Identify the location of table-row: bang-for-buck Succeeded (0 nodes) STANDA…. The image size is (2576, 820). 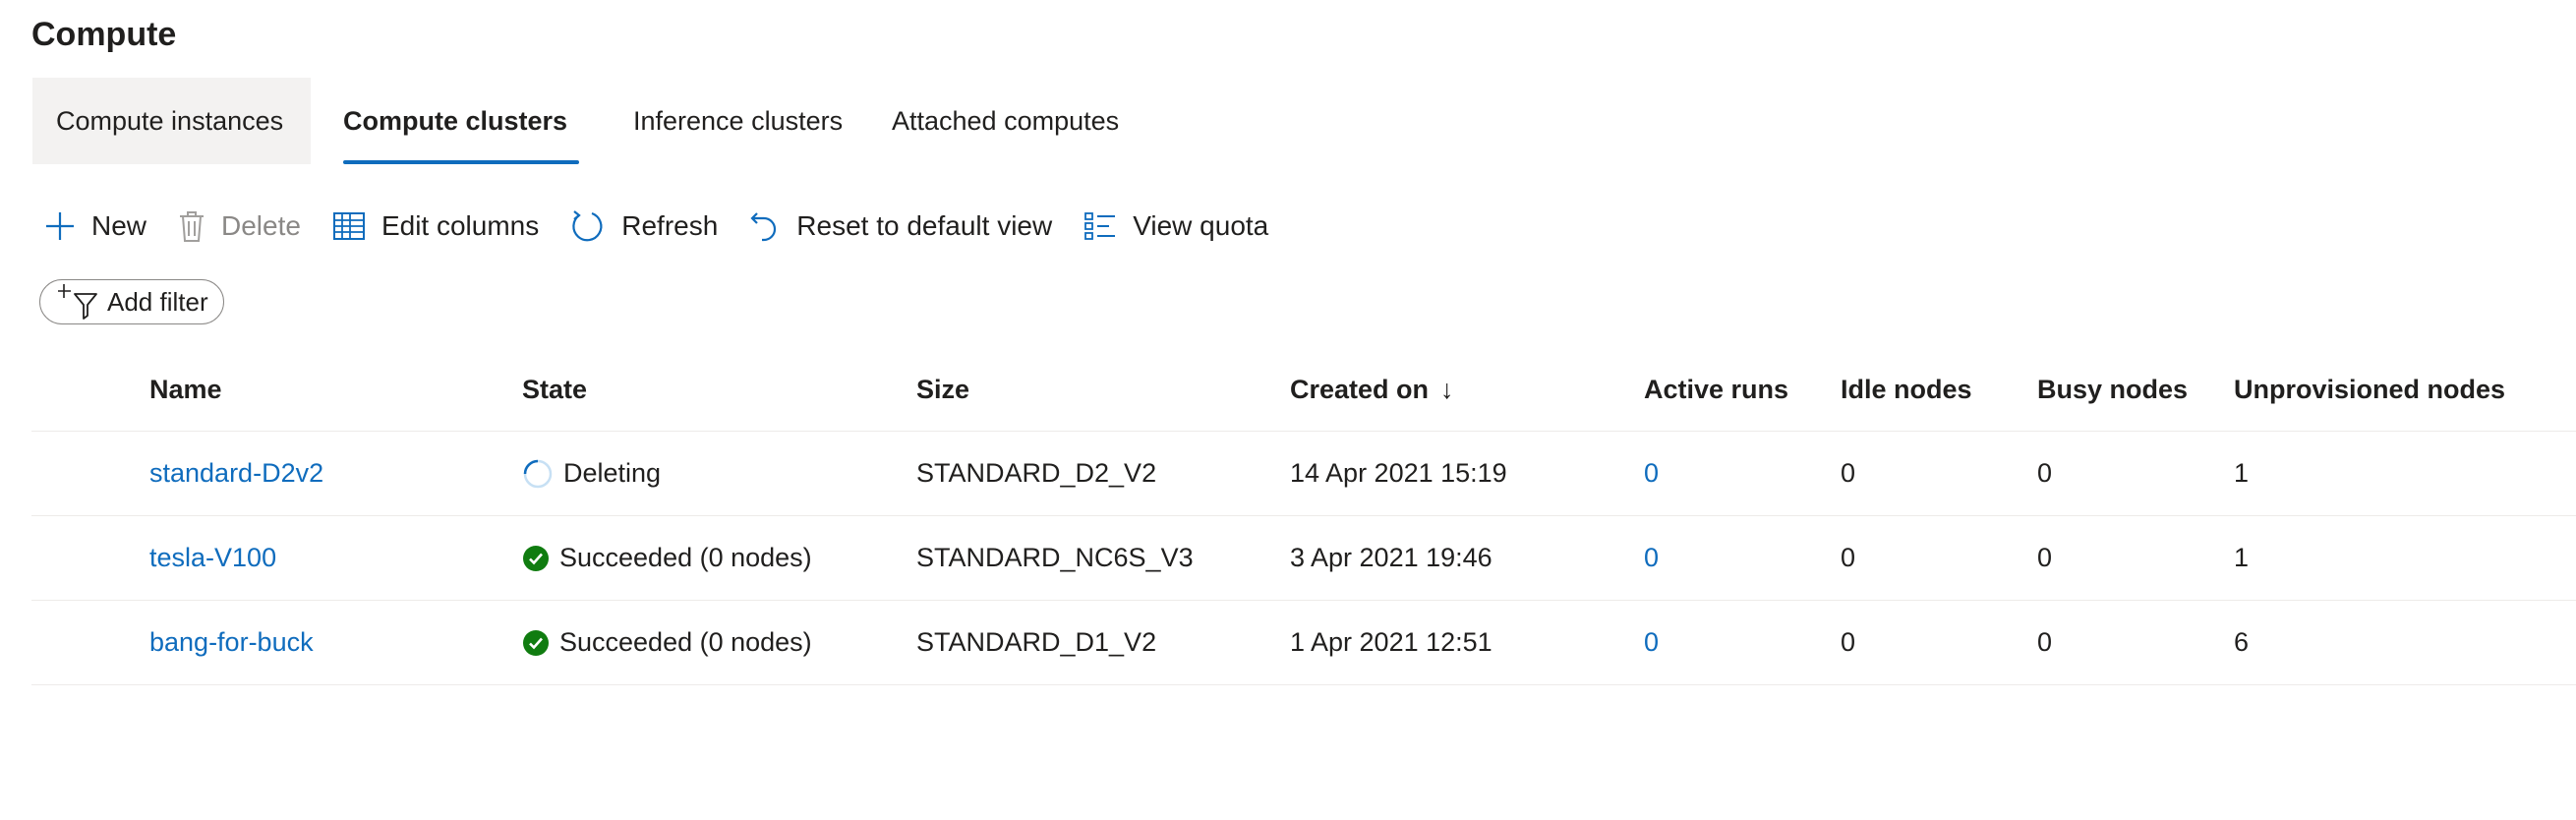
(1303, 643).